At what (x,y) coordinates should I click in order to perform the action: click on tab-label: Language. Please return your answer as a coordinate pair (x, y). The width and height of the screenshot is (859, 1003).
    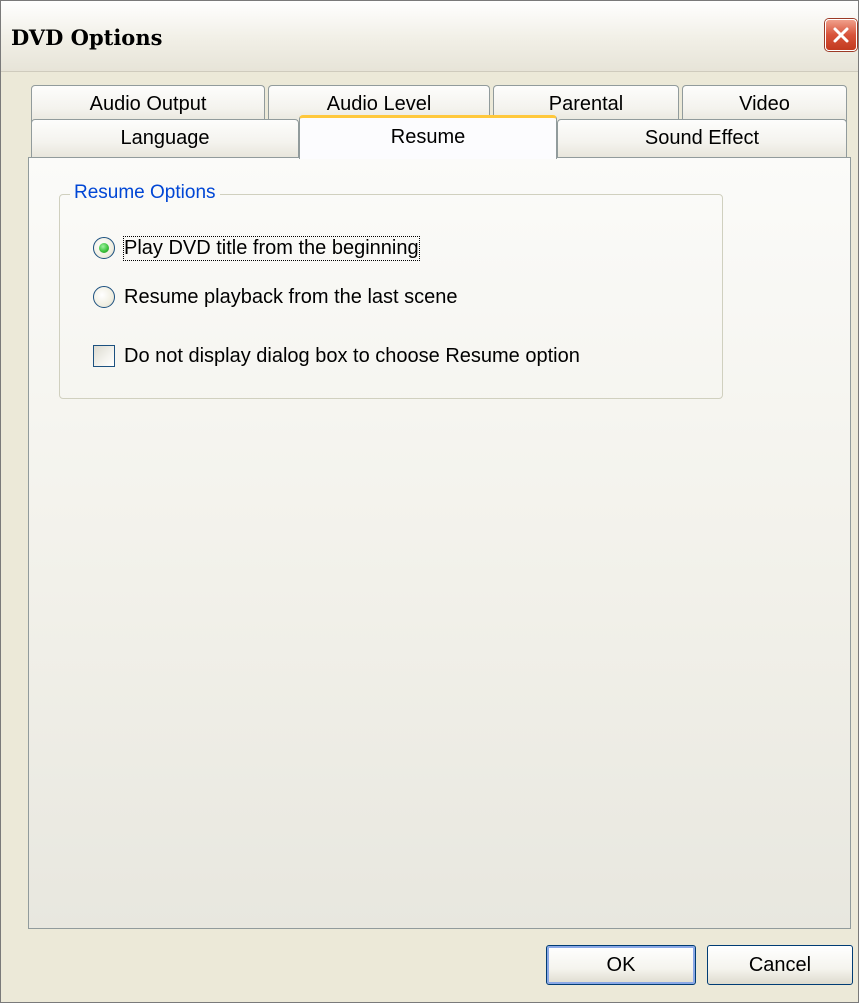
    Looking at the image, I should click on (165, 138).